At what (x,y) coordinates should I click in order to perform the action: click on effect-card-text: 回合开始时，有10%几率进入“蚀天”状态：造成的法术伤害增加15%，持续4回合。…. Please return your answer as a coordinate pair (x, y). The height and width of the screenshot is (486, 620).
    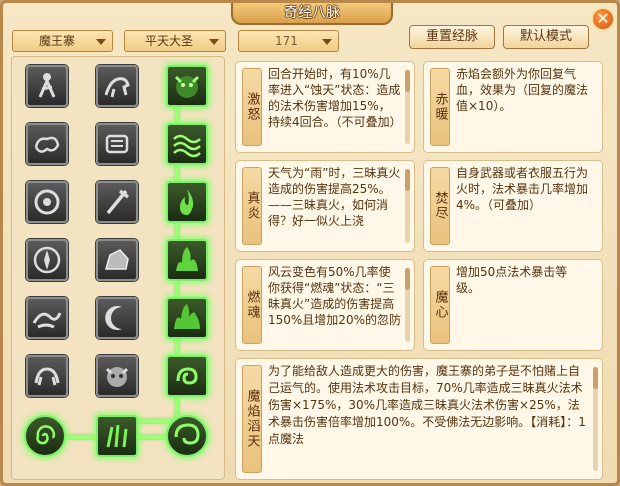
    Looking at the image, I should click on (335, 98).